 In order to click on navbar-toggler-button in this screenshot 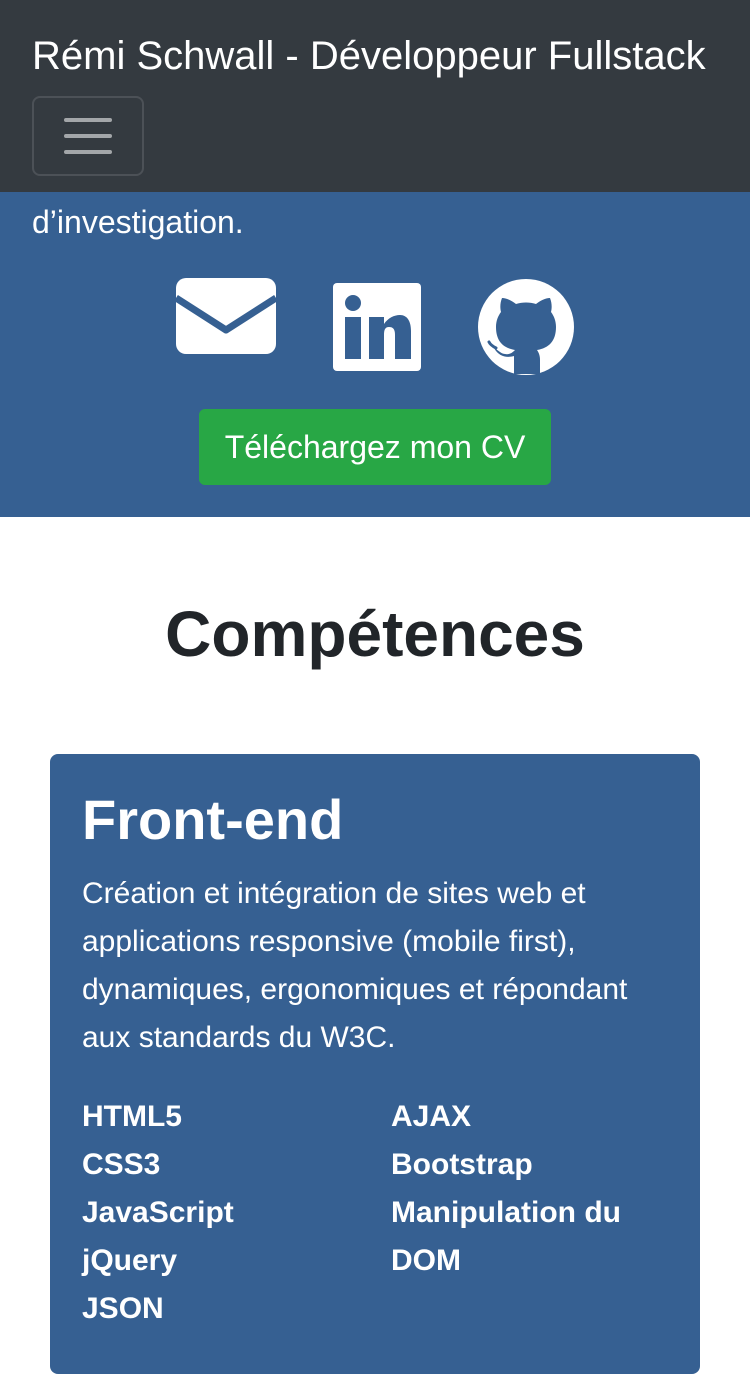, I will do `click(88, 136)`.